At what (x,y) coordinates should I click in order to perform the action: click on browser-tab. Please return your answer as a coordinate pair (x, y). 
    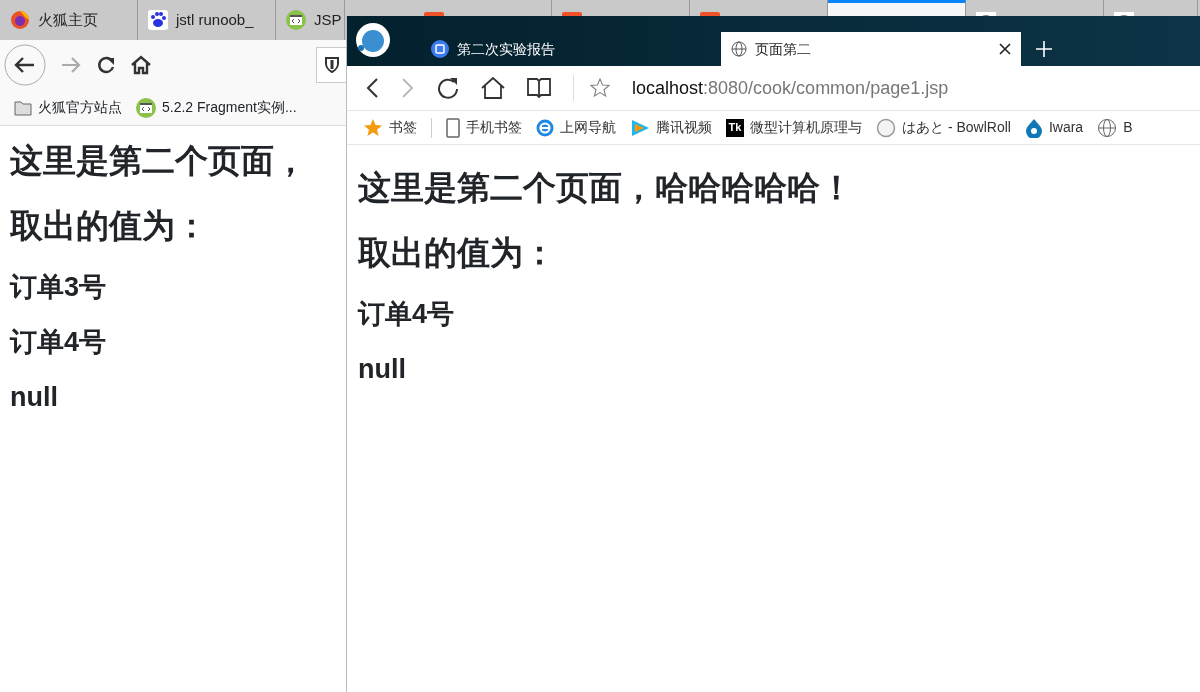
    Looking at the image, I should click on (897, 8).